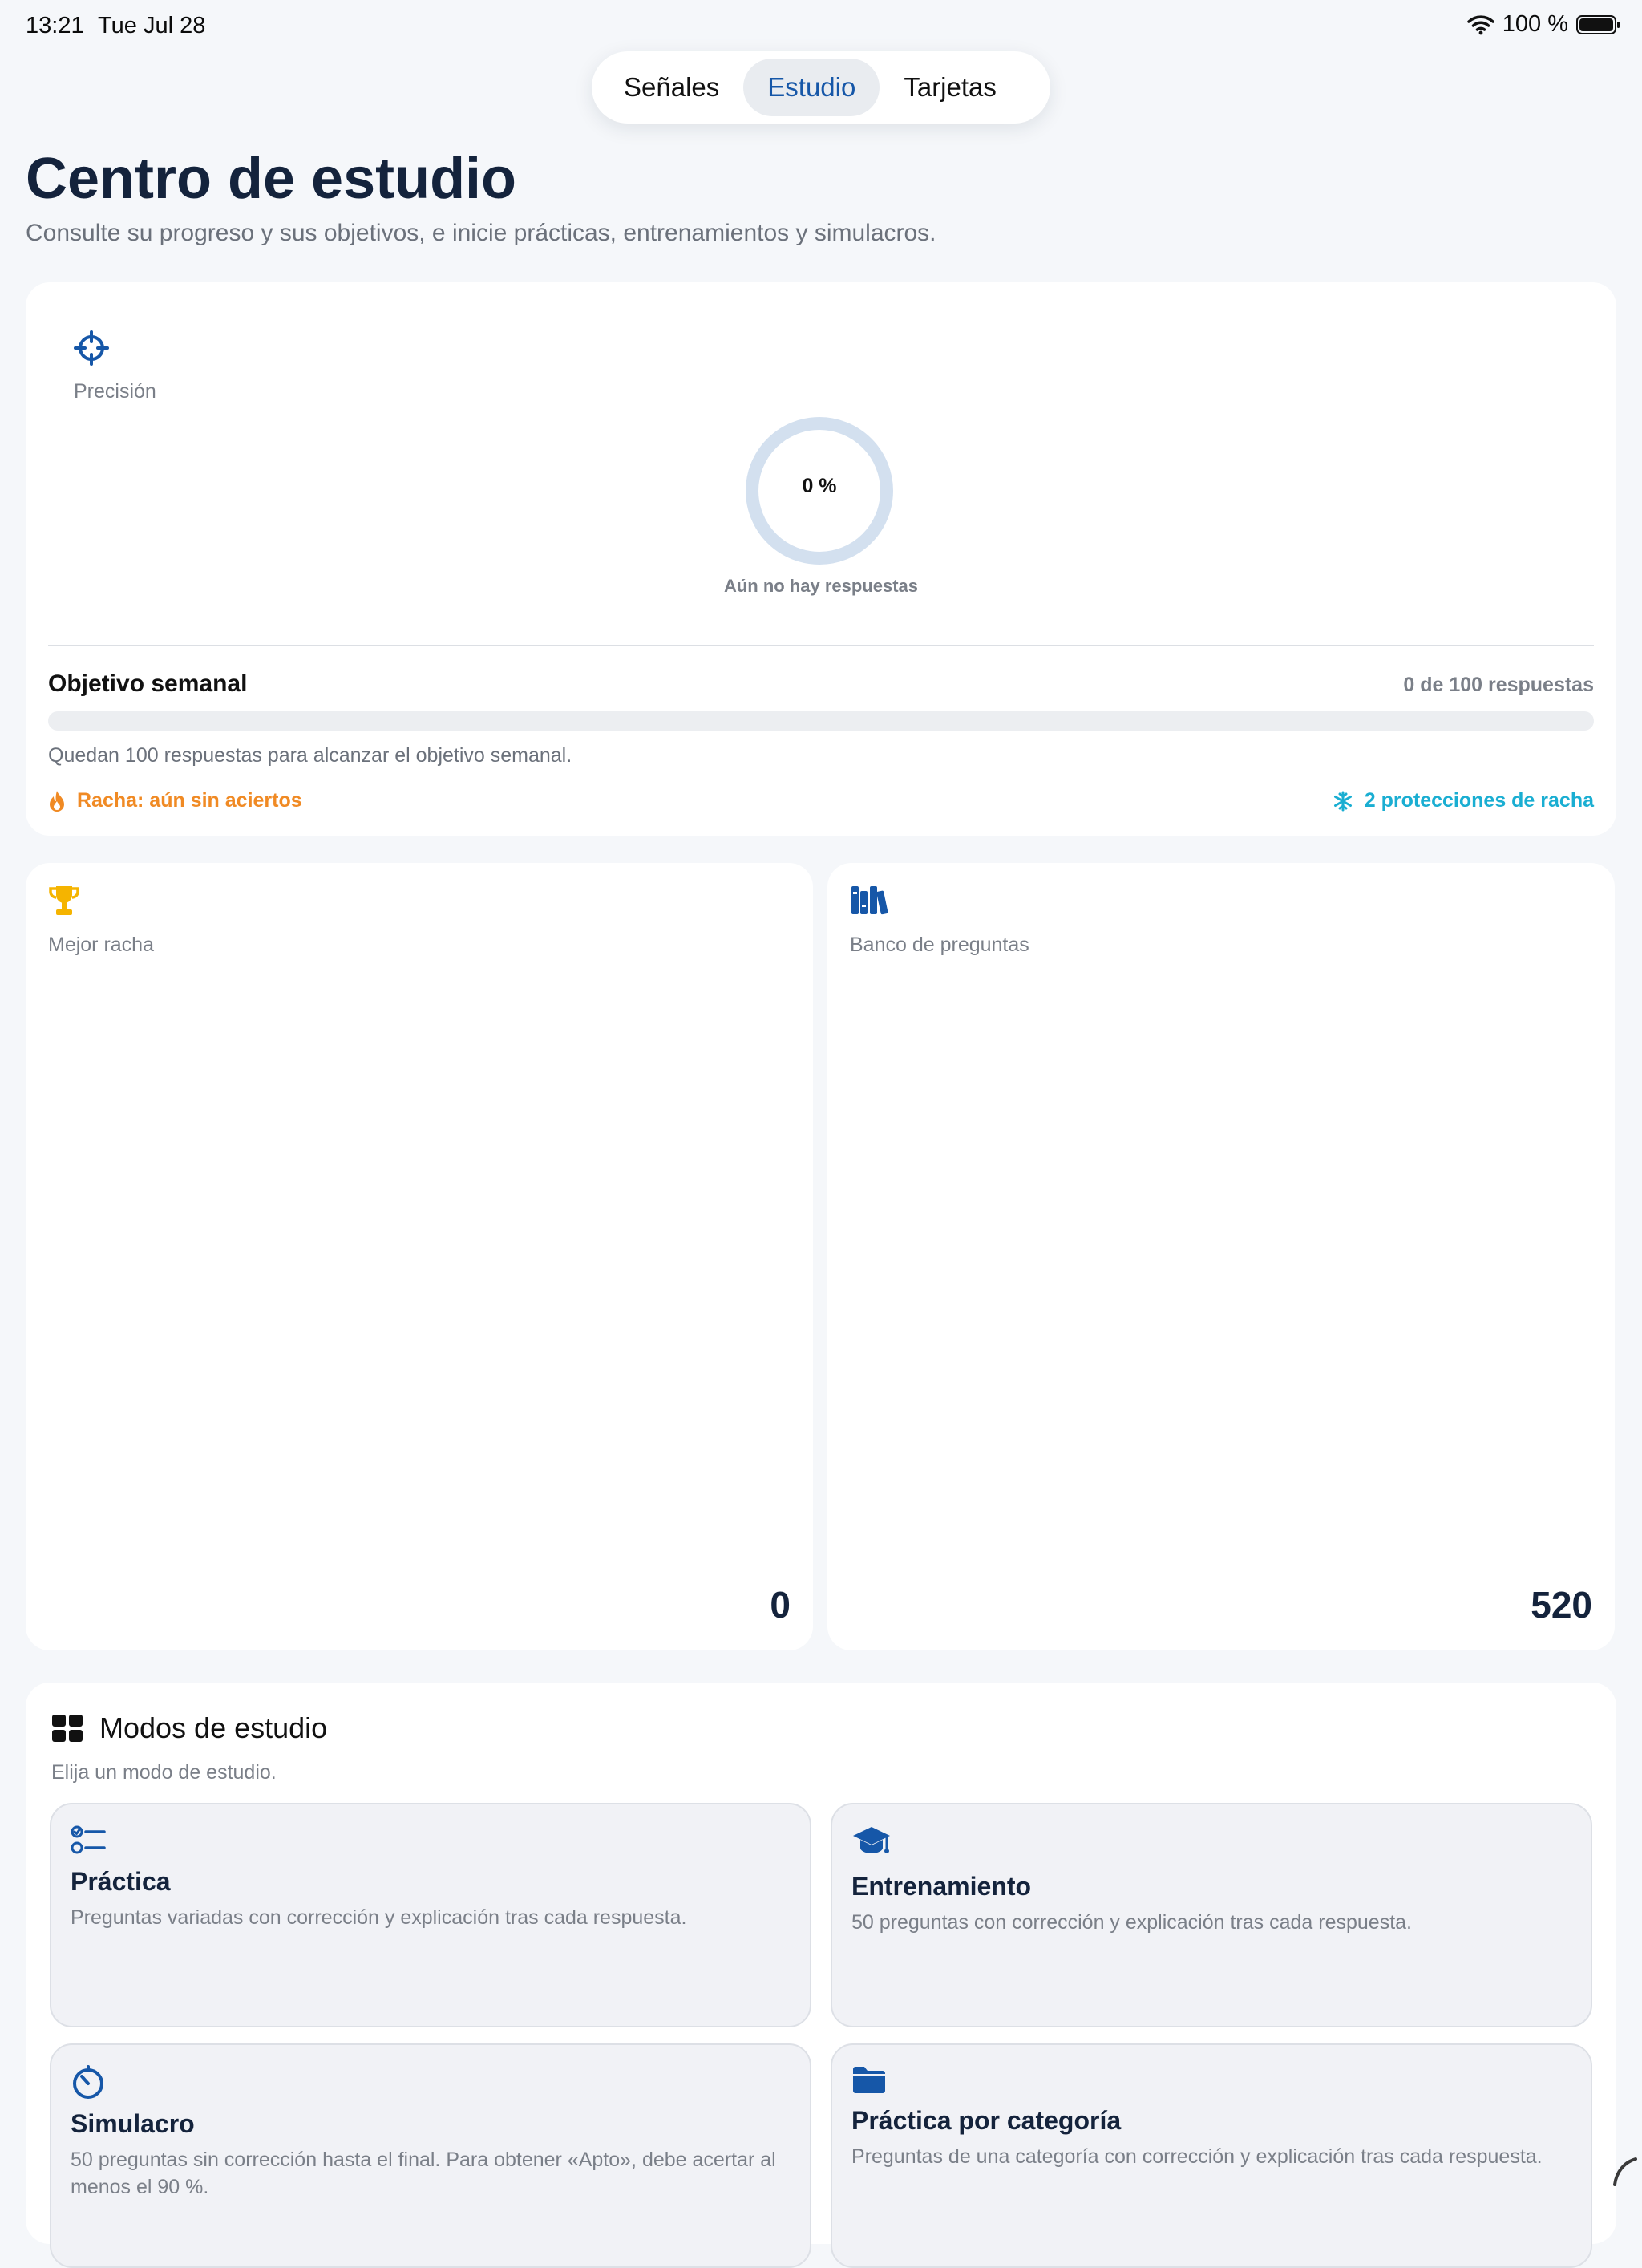  Describe the element at coordinates (780, 1604) in the screenshot. I see `best-streak-value: 0` at that location.